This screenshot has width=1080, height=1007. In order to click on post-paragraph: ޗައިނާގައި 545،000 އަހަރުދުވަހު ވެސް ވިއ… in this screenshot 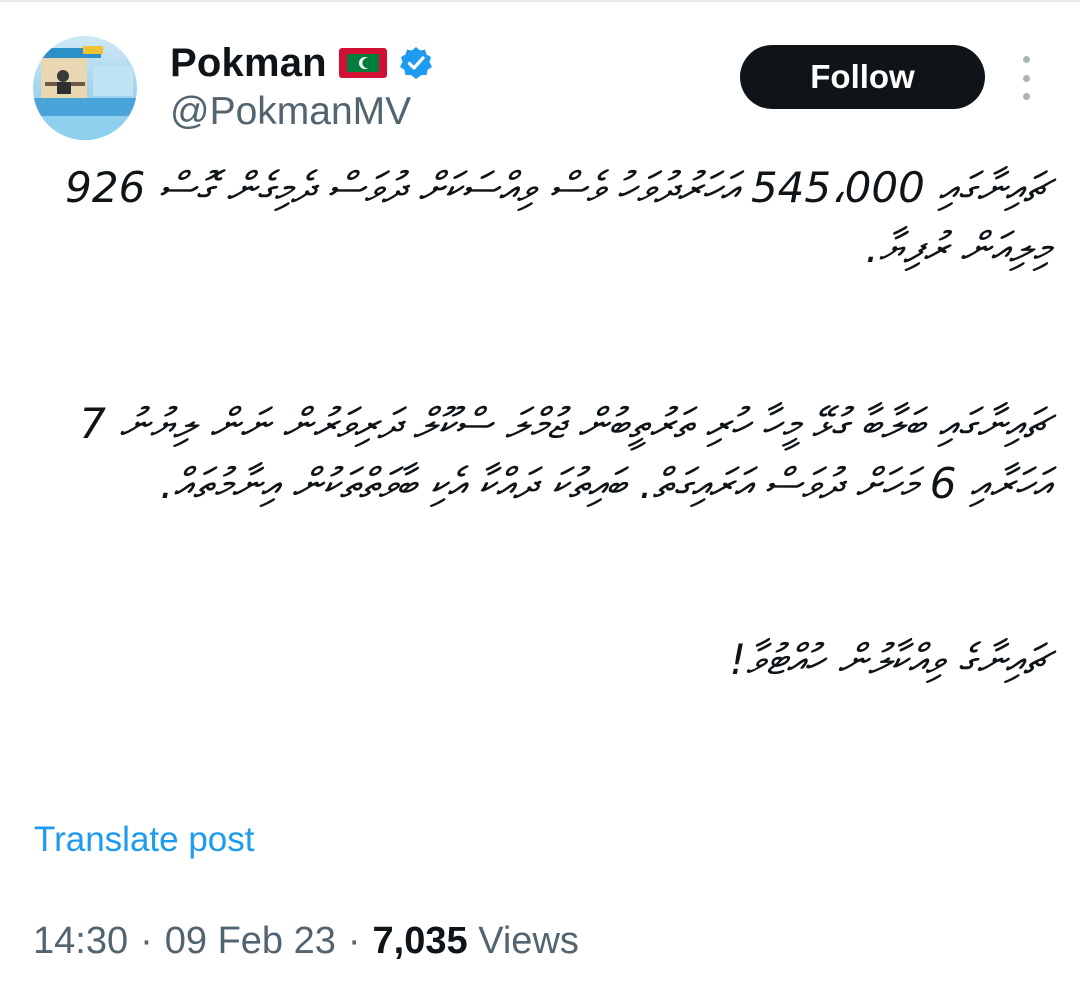, I will do `click(557, 217)`.